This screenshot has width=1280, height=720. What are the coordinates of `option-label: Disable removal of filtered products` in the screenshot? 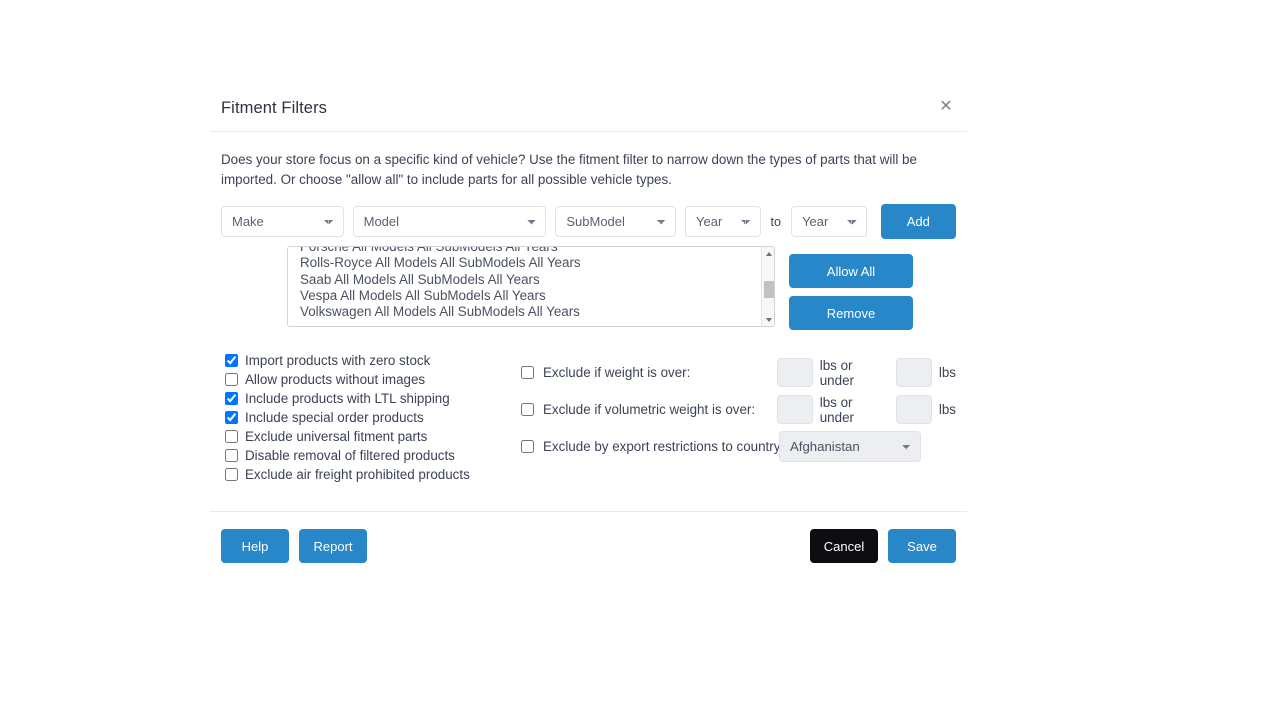 It's located at (350, 455).